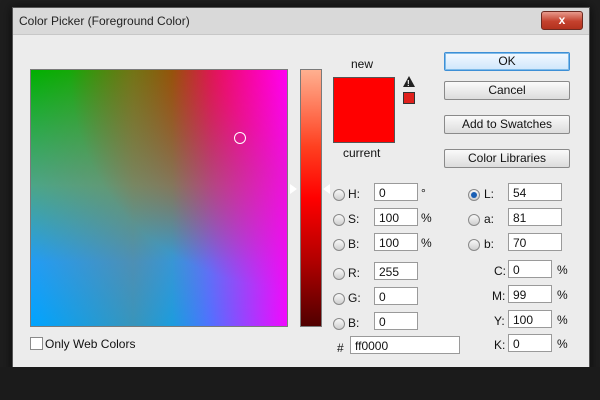 This screenshot has width=600, height=400. What do you see at coordinates (354, 273) in the screenshot?
I see `r-label: R:` at bounding box center [354, 273].